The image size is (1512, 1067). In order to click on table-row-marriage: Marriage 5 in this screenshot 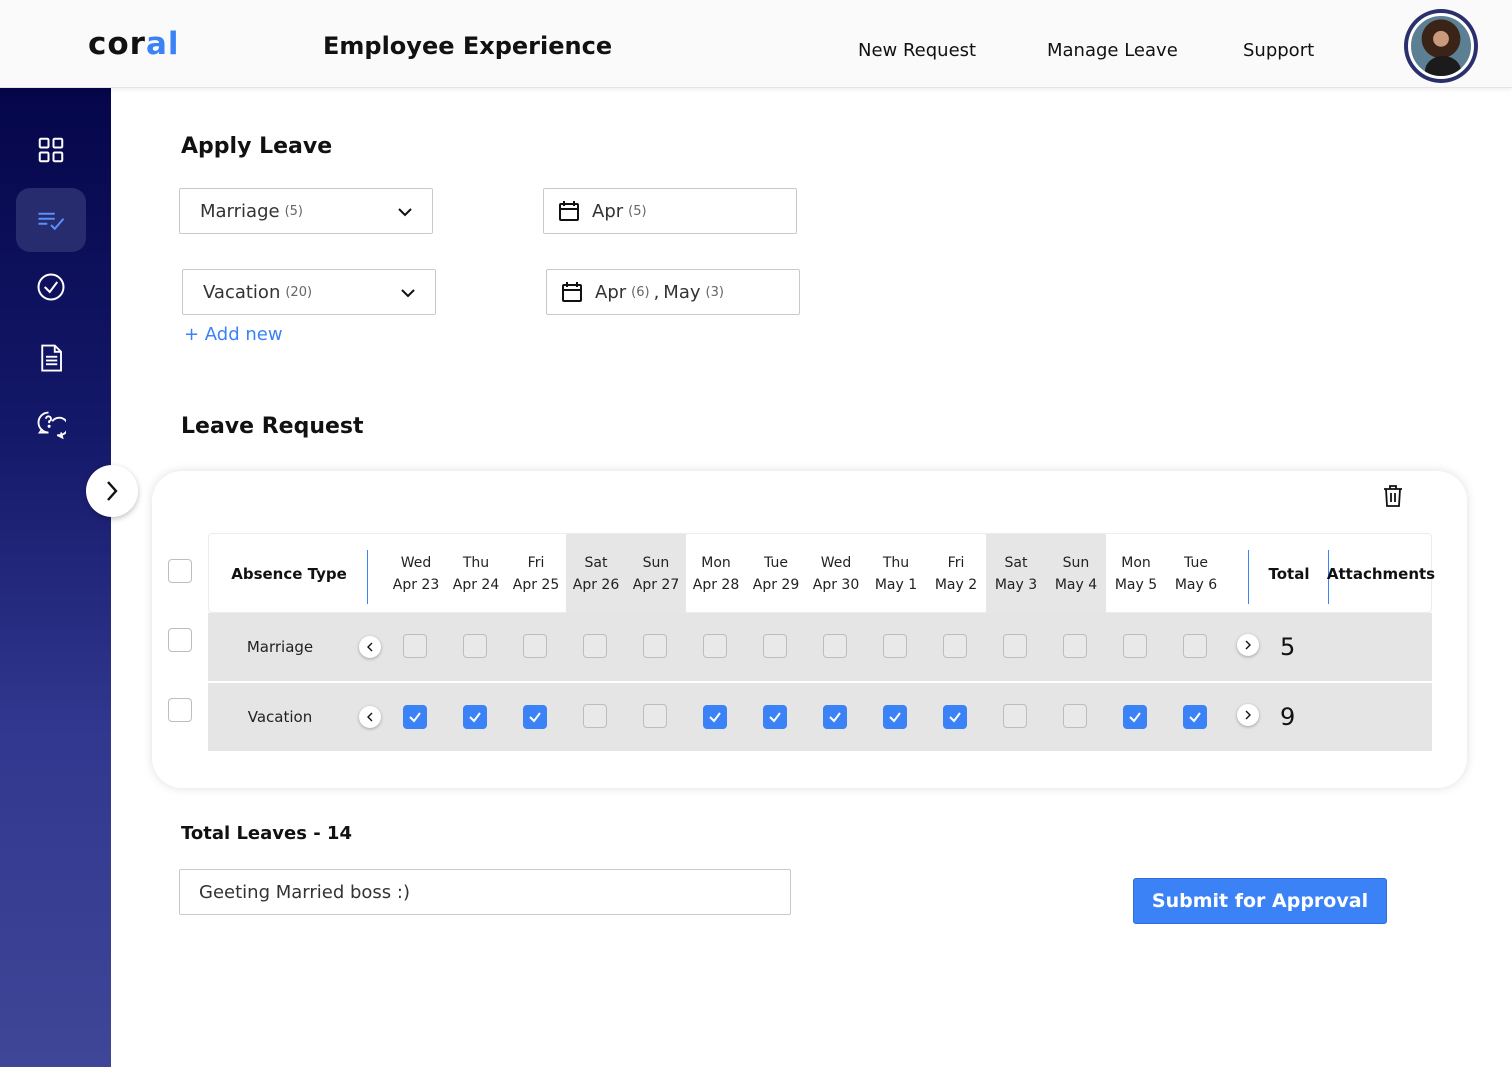, I will do `click(820, 647)`.